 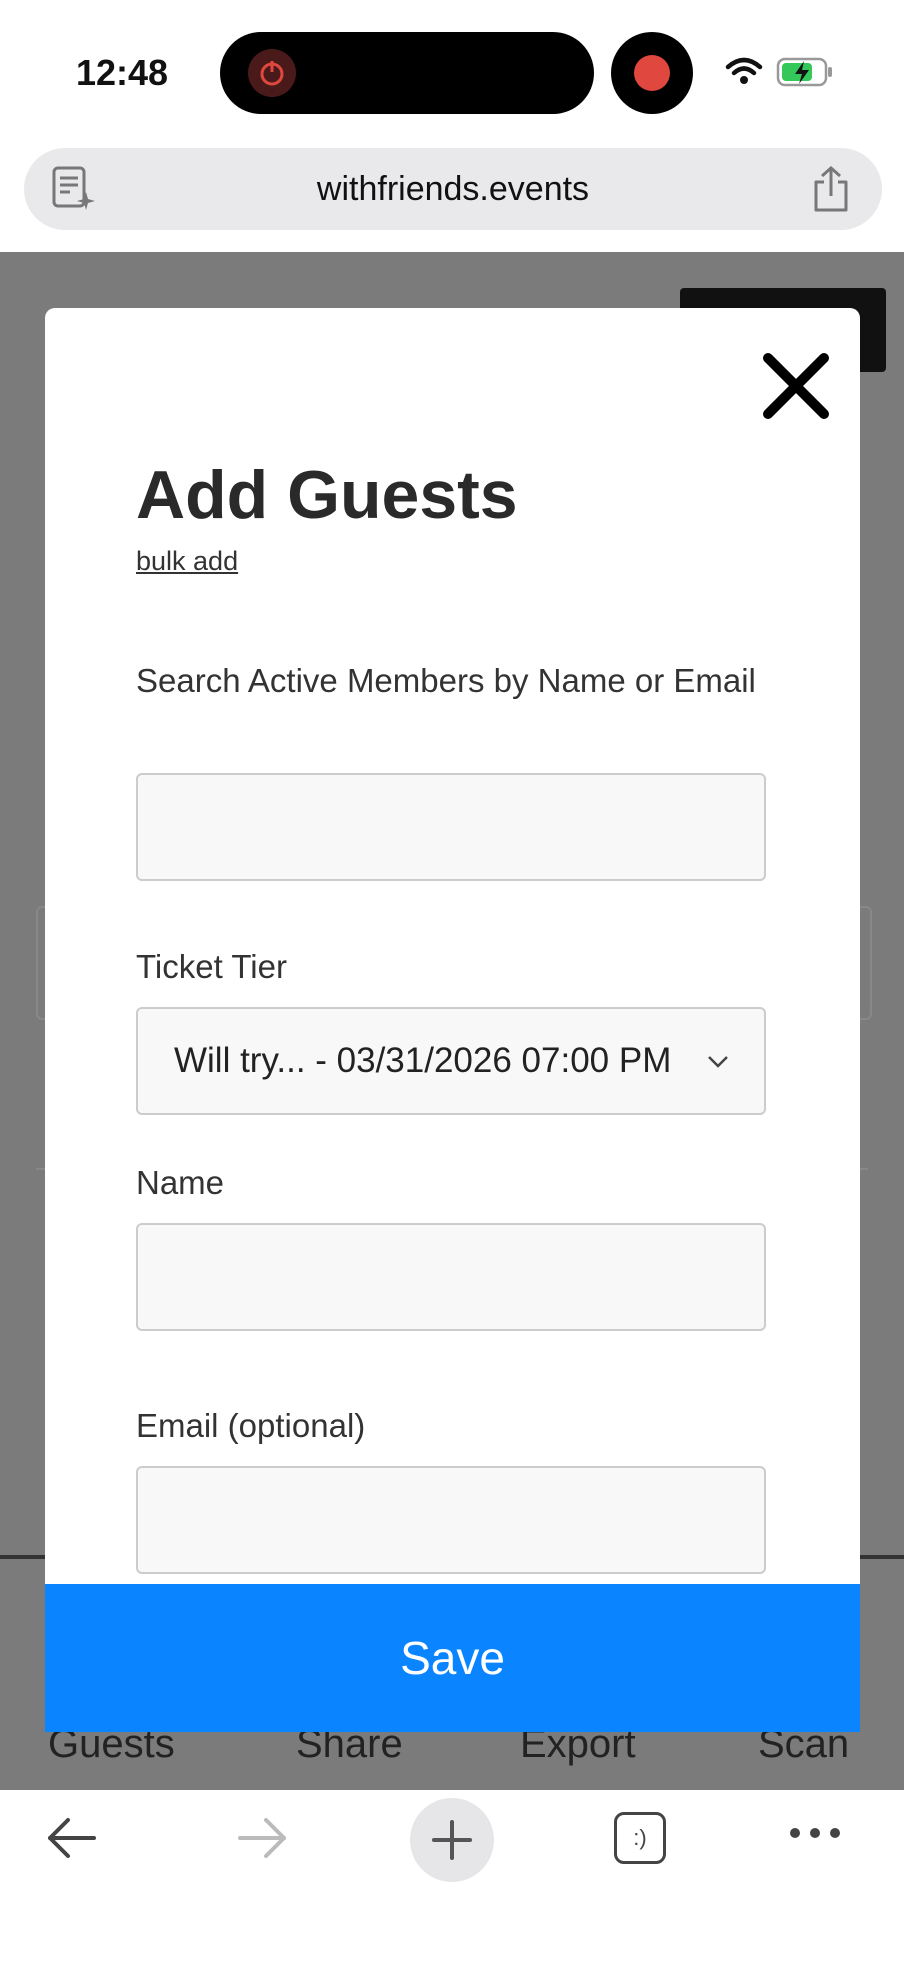 I want to click on tabs-label: :), so click(x=640, y=1837).